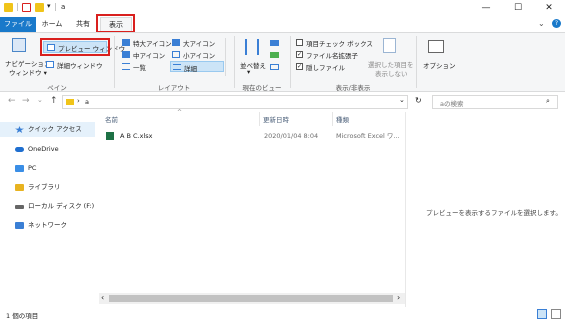  What do you see at coordinates (19, 45) in the screenshot?
I see `navigation-pane-icon` at bounding box center [19, 45].